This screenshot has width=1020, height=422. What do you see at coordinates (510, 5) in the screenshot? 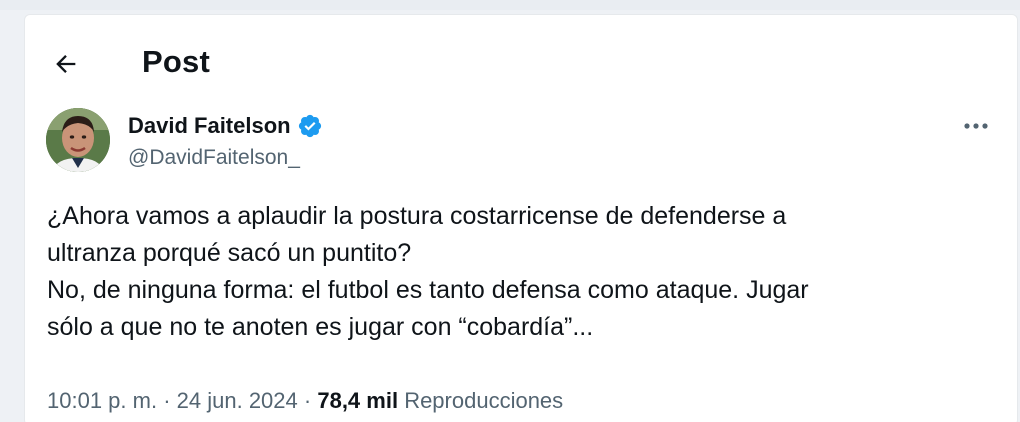
I see `top-strip` at bounding box center [510, 5].